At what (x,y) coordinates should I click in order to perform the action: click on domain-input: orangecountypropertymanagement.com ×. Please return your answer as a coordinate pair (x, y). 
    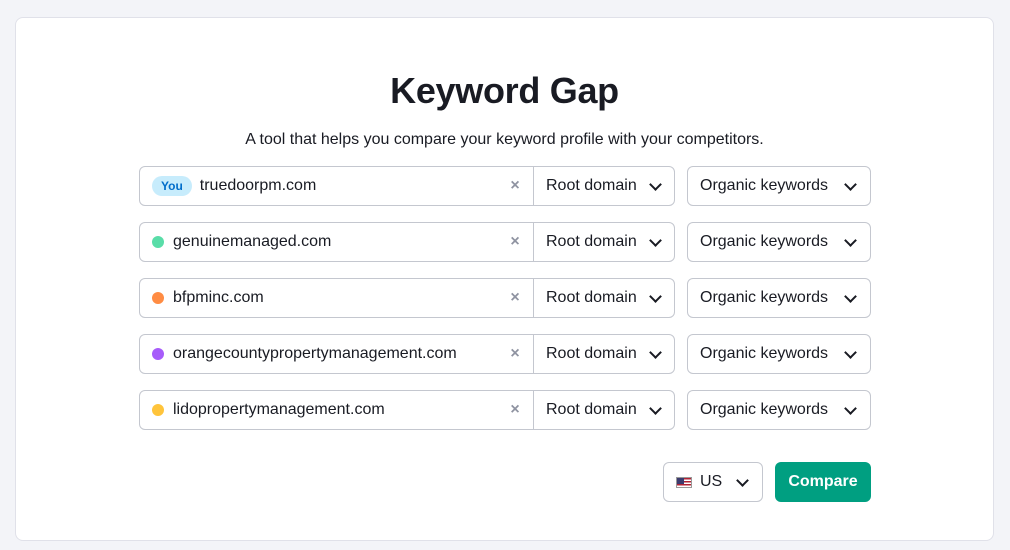
    Looking at the image, I should click on (337, 354).